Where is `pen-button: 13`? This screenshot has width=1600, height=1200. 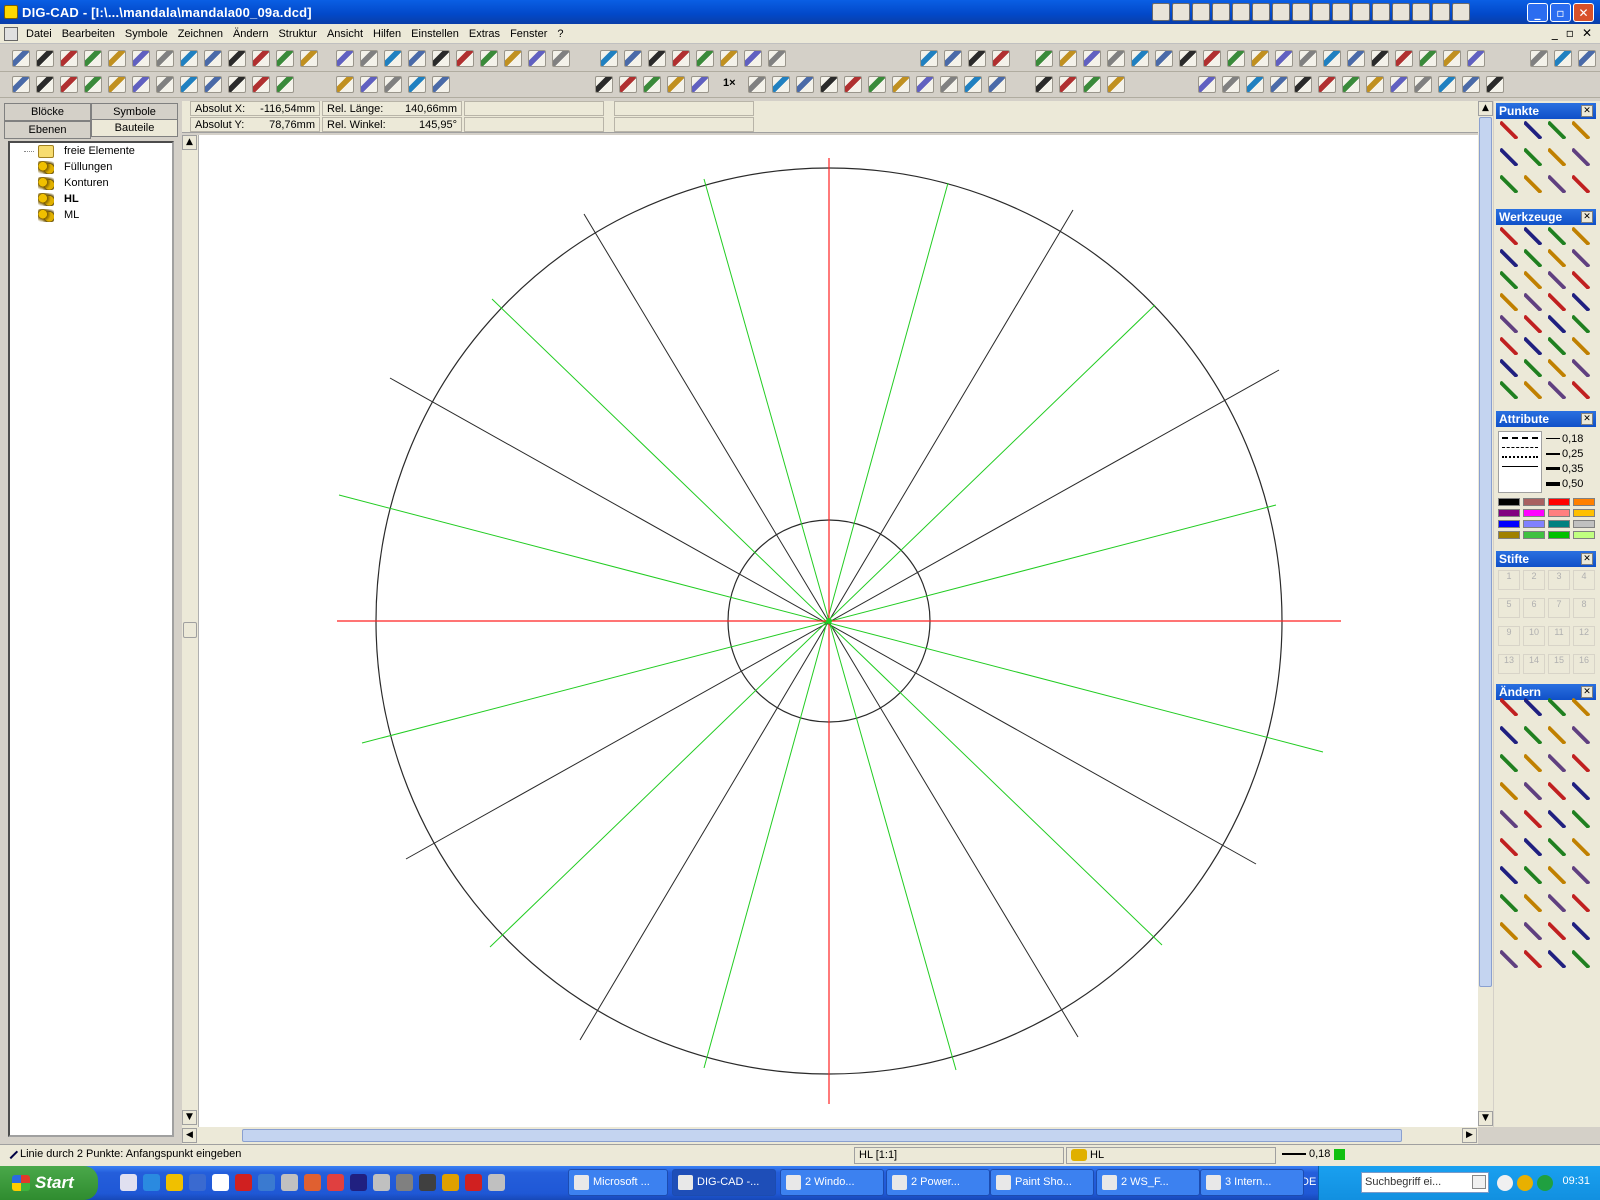 pen-button: 13 is located at coordinates (1509, 664).